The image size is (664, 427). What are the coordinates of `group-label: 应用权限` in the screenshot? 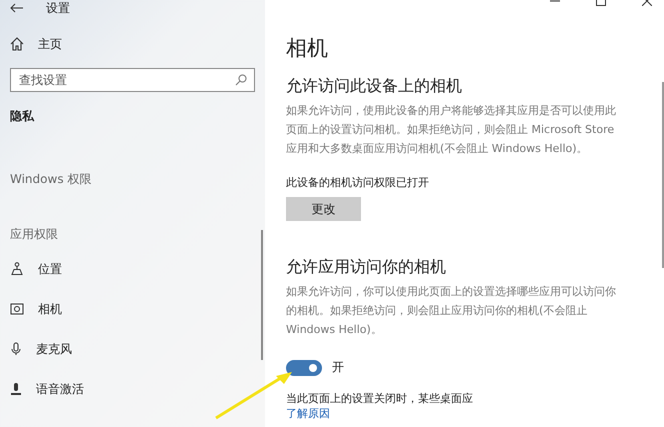 It's located at (34, 234).